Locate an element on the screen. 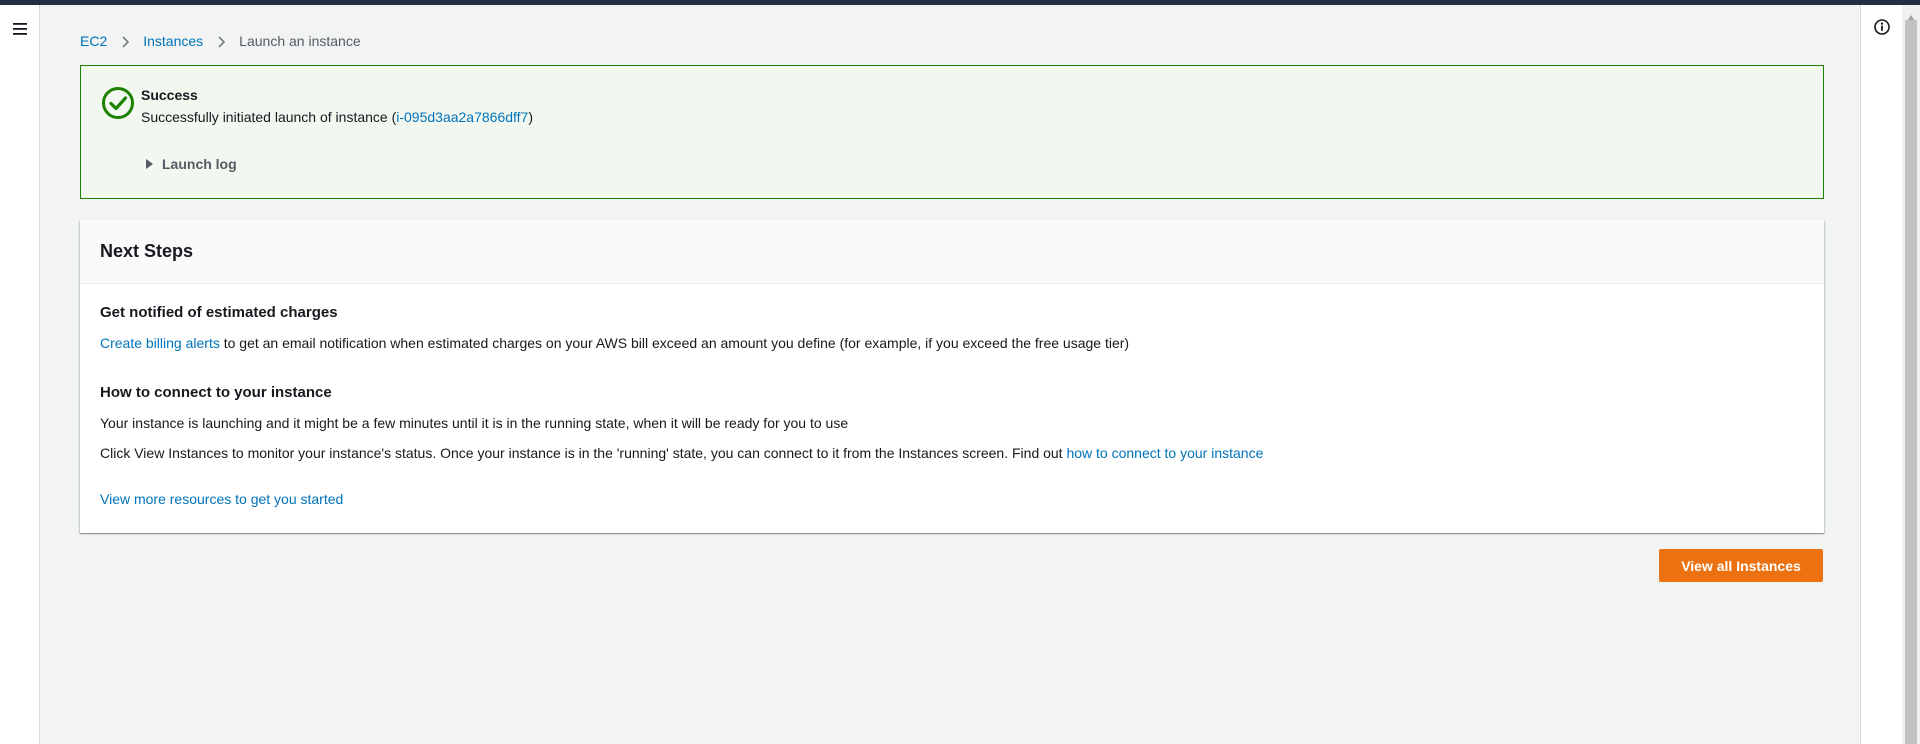 Image resolution: width=1920 pixels, height=744 pixels. breadcrumb-ec2: EC2 is located at coordinates (93, 41).